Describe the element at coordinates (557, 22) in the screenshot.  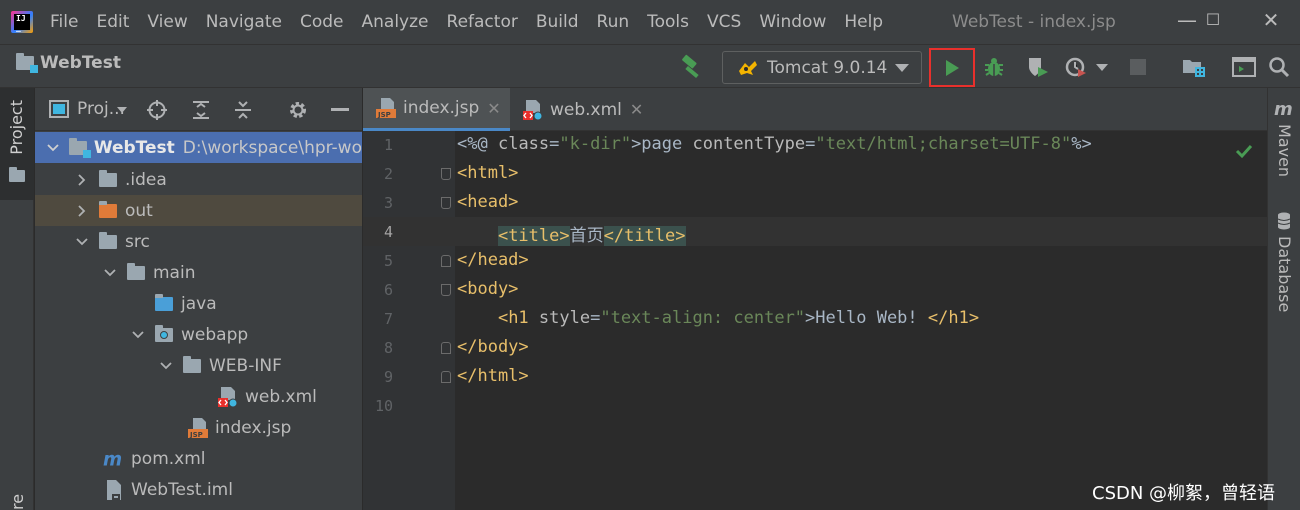
I see `menu-build: Build` at that location.